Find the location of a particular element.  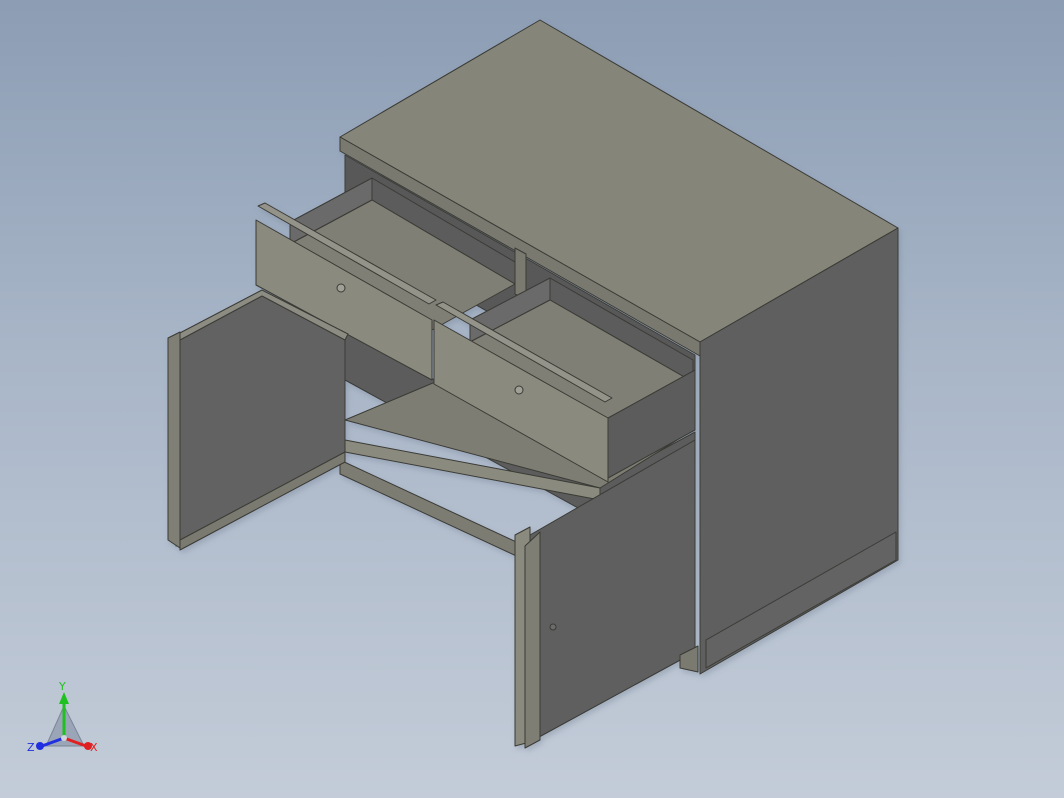

triad-x-label: X is located at coordinates (94, 747).